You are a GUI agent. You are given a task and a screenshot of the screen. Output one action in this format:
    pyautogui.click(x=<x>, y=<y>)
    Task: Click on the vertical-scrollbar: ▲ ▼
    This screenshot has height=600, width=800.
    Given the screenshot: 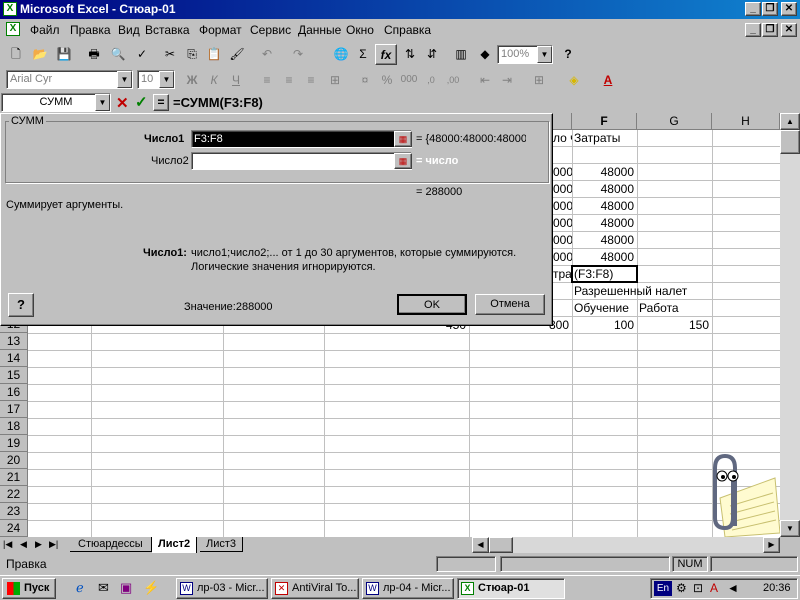 What is the action you would take?
    pyautogui.click(x=790, y=325)
    